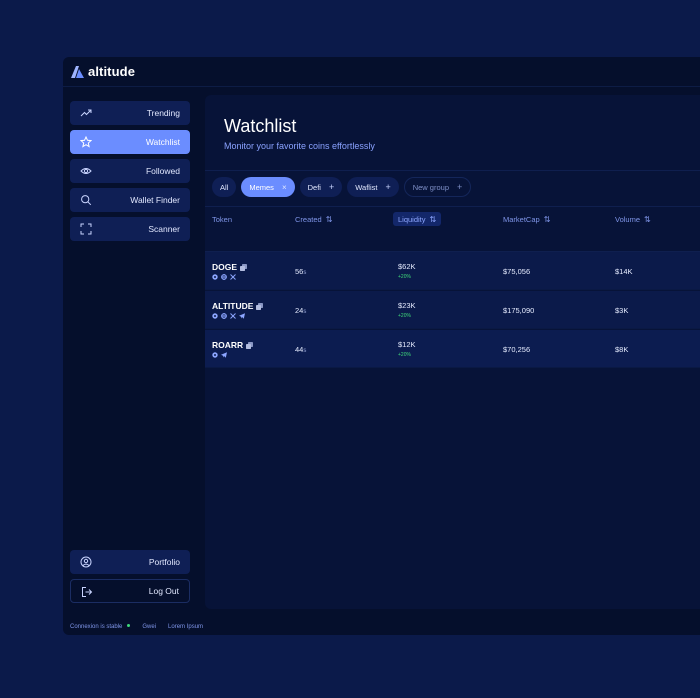  I want to click on sidebar-item-scanner: Scanner, so click(130, 229).